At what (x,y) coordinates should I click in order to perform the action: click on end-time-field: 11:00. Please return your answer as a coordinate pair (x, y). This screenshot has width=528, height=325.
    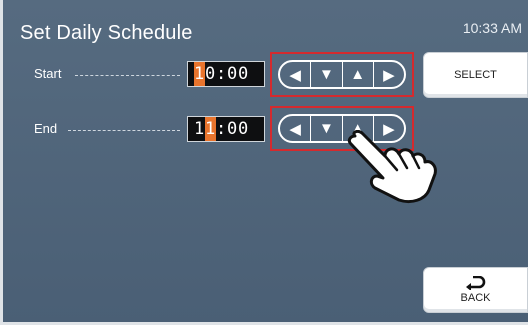
    Looking at the image, I should click on (226, 129).